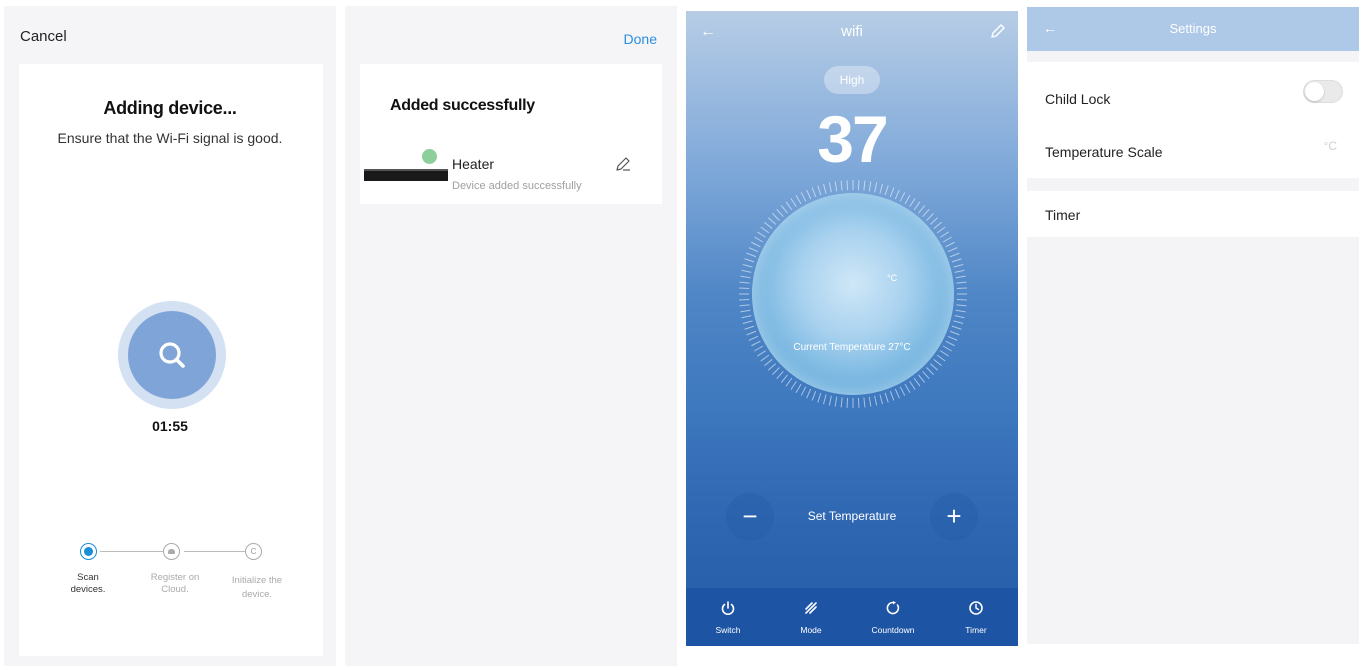 The image size is (1363, 670). I want to click on scan-progress-ring, so click(172, 355).